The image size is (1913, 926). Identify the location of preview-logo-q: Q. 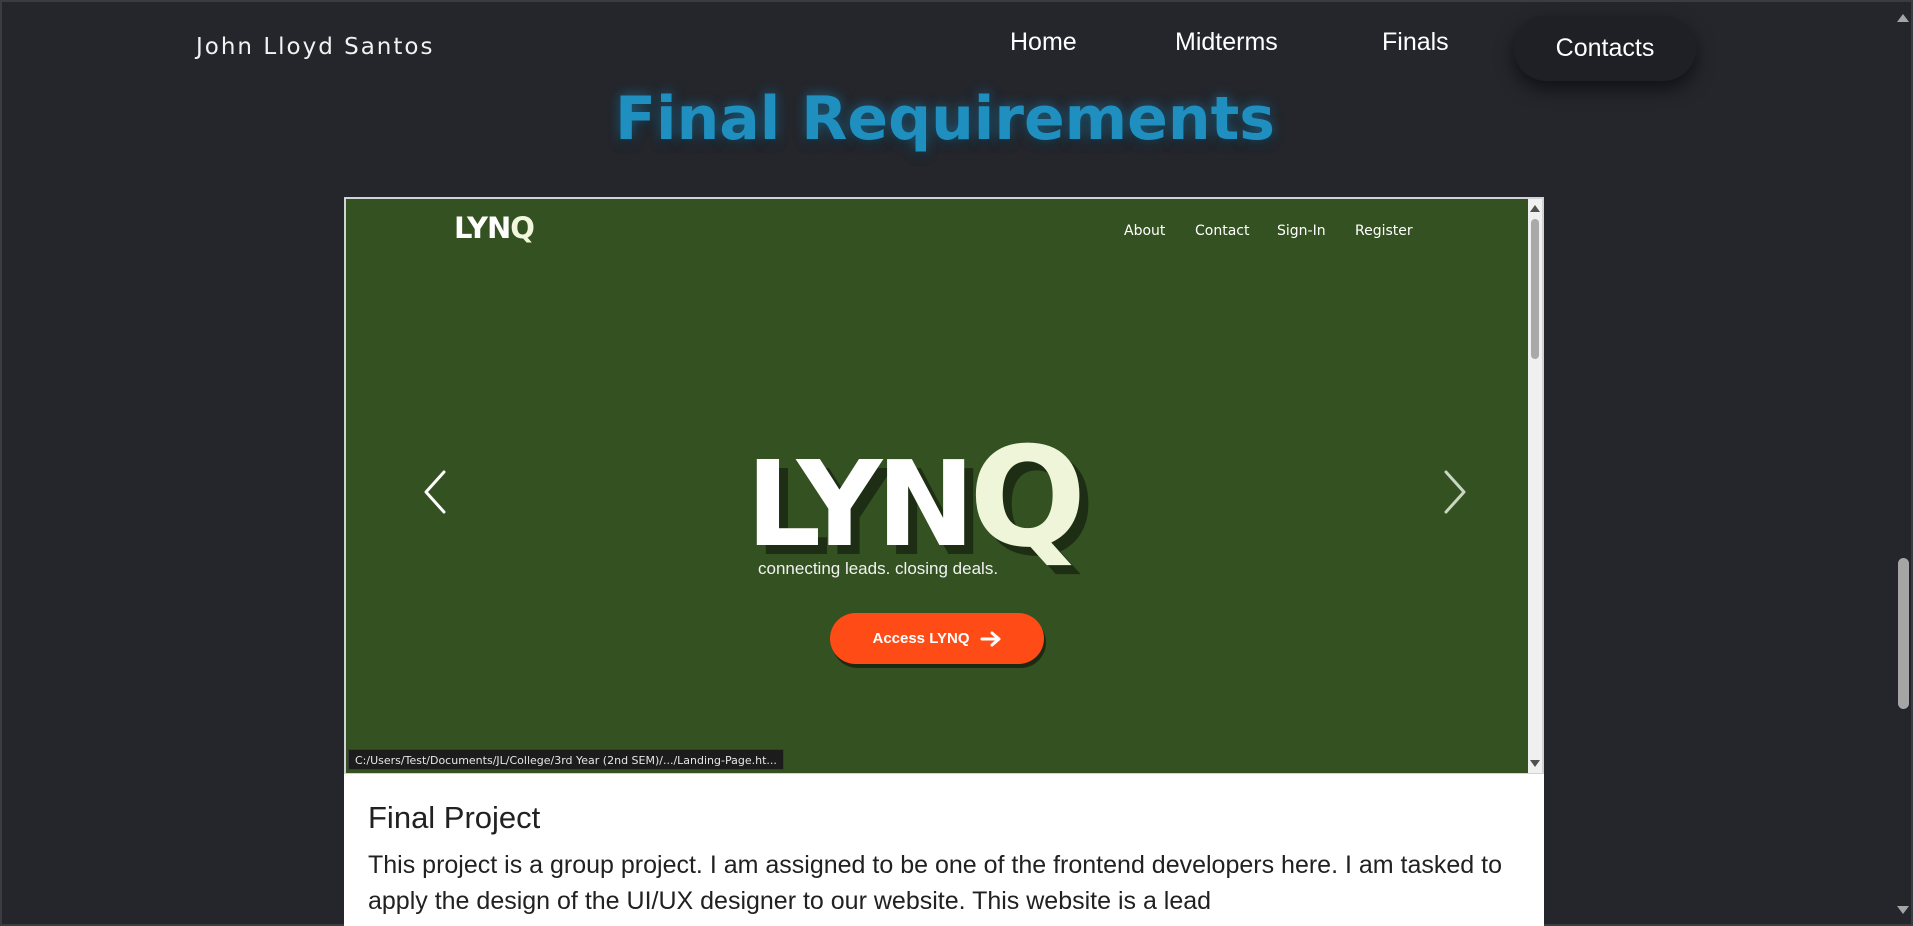
(522, 228).